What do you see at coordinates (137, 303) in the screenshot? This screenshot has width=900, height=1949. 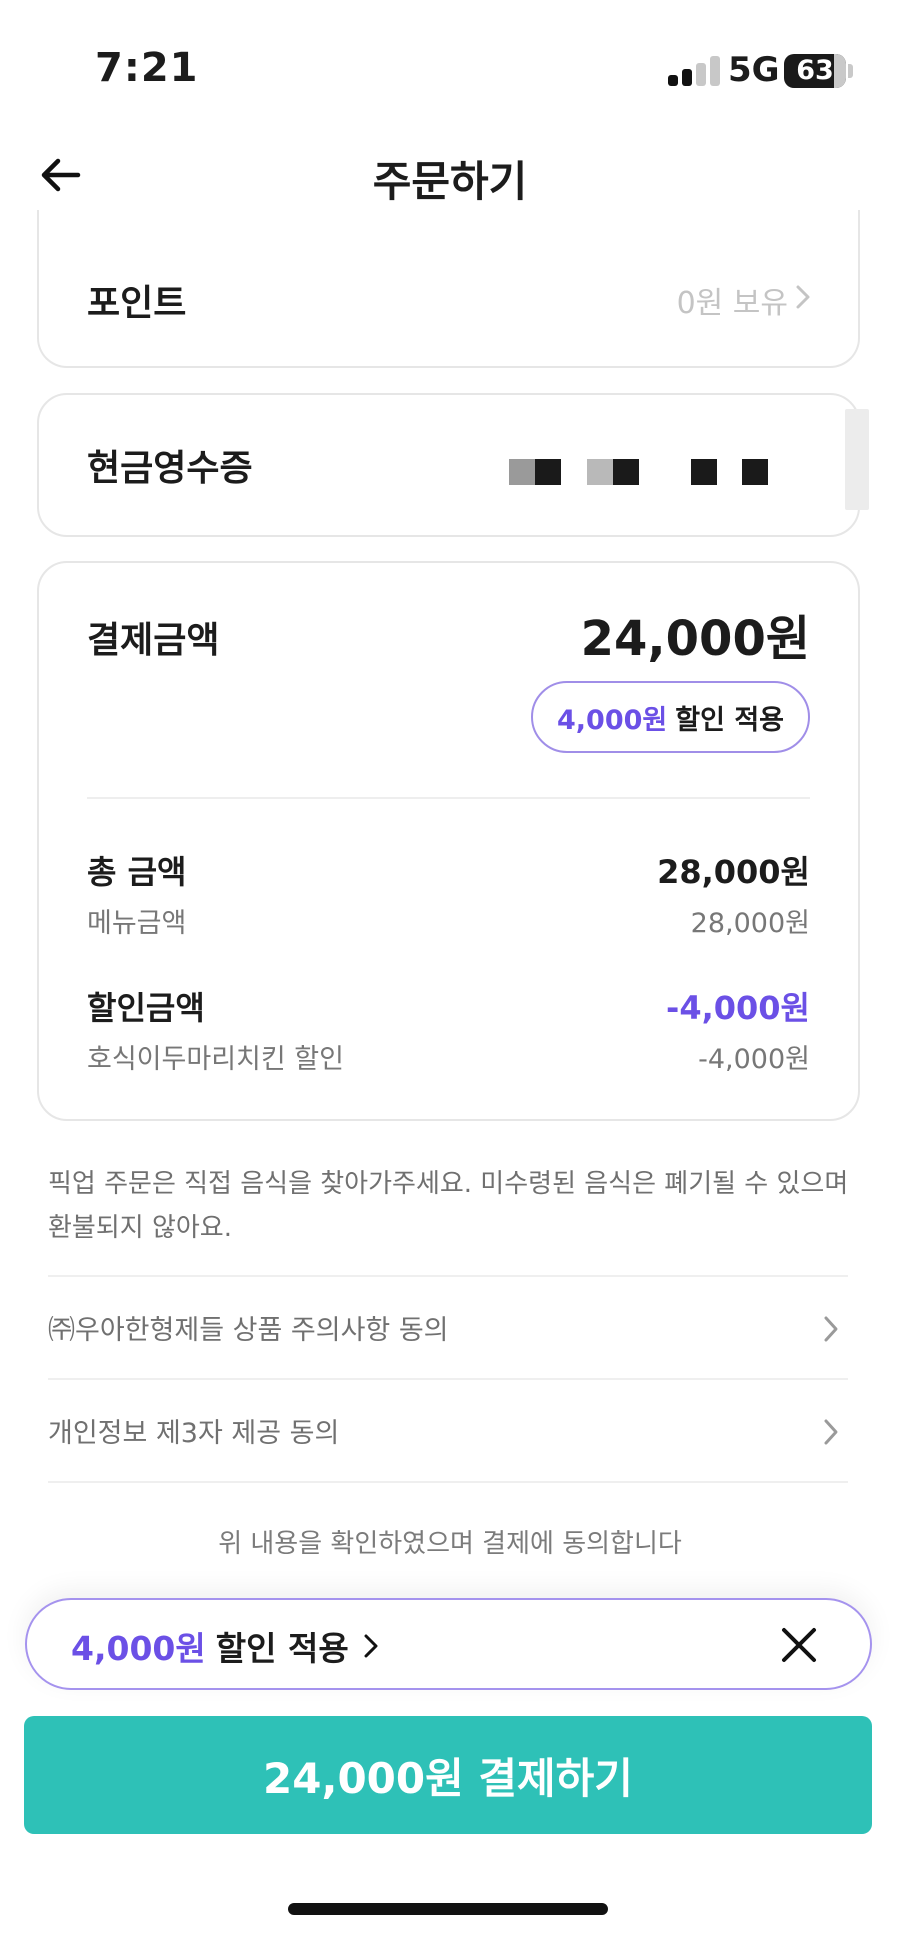 I see `points-label: 포인트` at bounding box center [137, 303].